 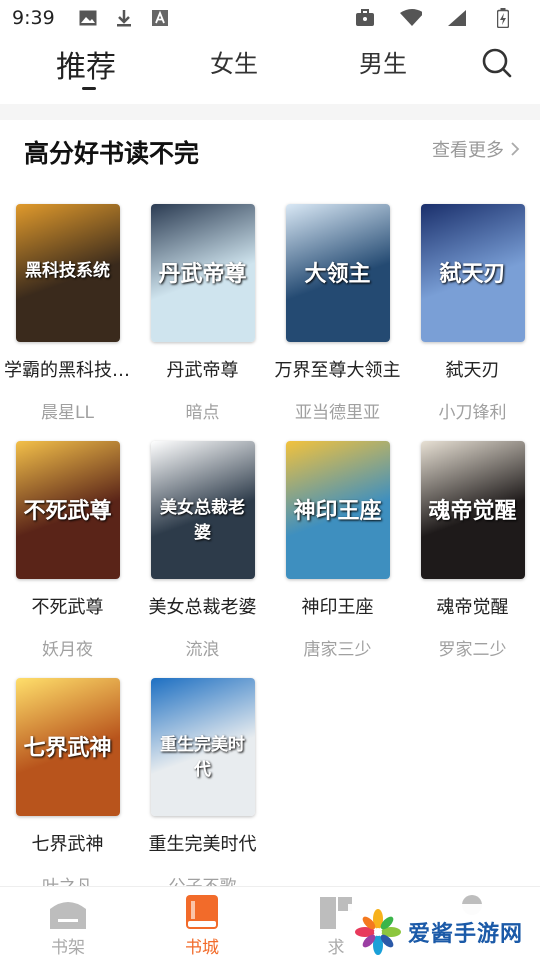 I want to click on book-cover: 丹武帝尊, so click(x=202, y=273).